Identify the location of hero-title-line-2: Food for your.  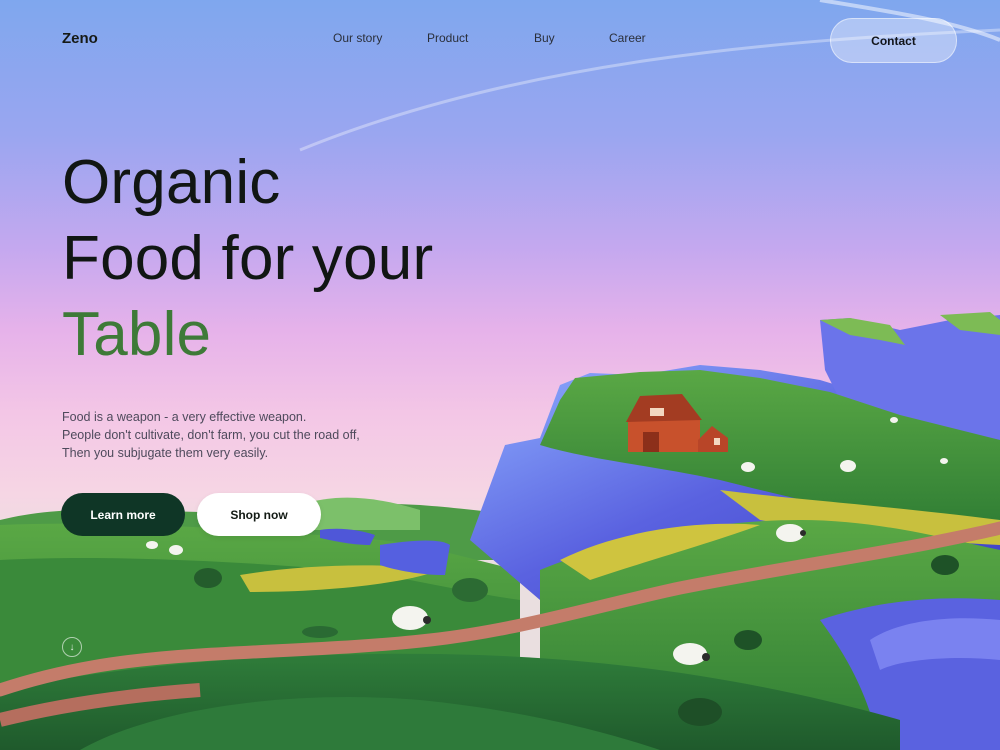
(248, 258).